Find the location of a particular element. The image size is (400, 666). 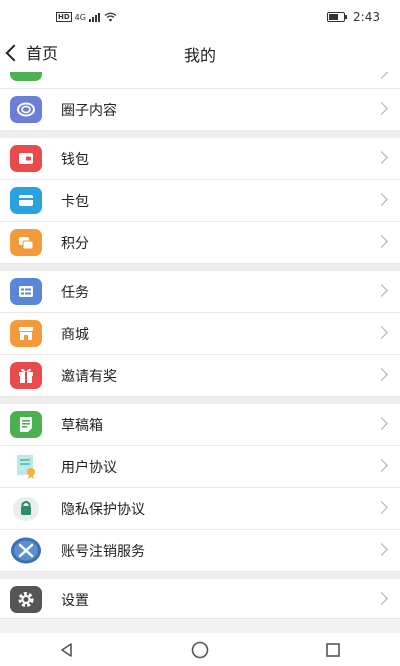

privacy-lock-icon is located at coordinates (26, 508).